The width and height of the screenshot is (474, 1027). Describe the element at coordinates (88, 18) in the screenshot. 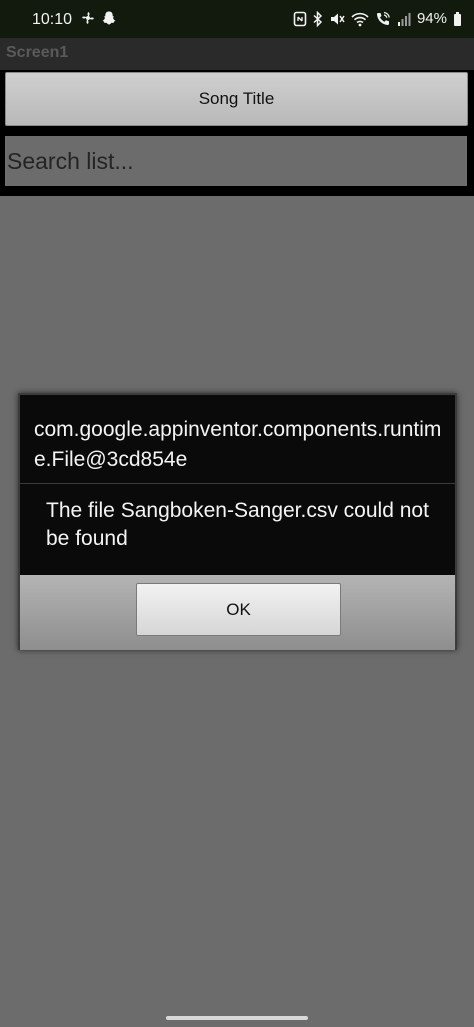

I see `fan-icon` at that location.